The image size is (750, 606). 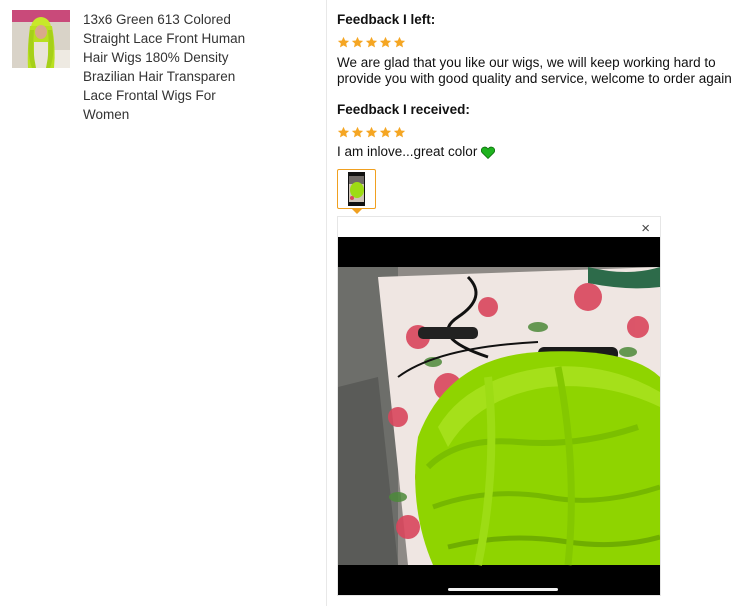 I want to click on feedback-received-rating, so click(x=371, y=132).